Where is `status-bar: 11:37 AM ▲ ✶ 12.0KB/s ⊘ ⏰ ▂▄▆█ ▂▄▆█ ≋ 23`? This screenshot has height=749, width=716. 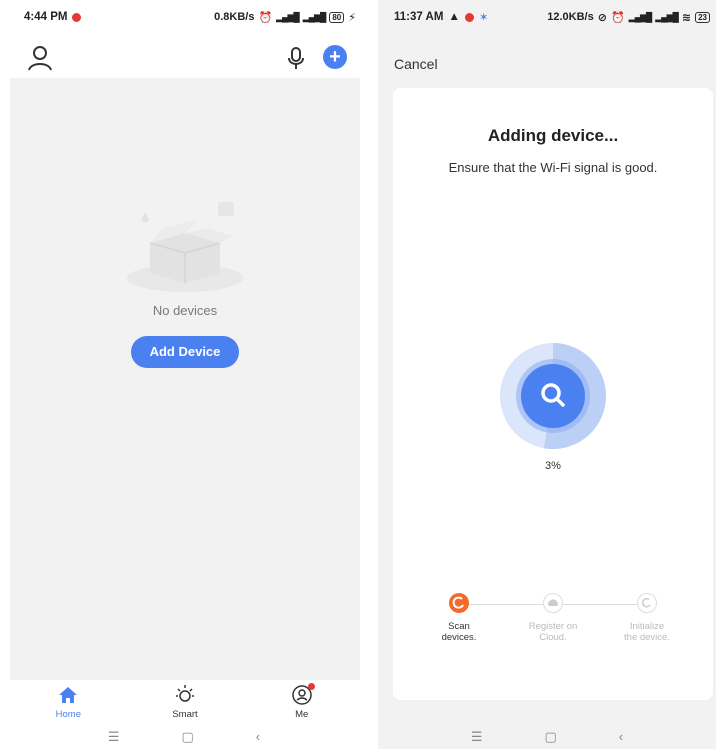
status-bar: 11:37 AM ▲ ✶ 12.0KB/s ⊘ ⏰ ▂▄▆█ ▂▄▆█ ≋ 23 is located at coordinates (547, 17).